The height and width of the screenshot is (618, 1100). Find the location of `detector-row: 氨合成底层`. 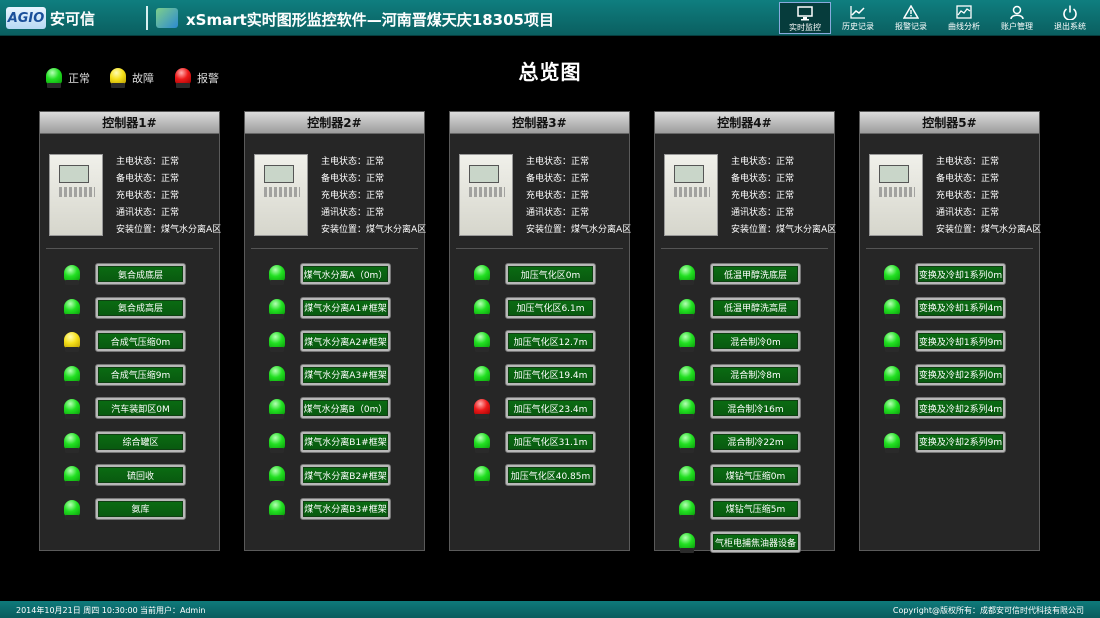

detector-row: 氨合成底层 is located at coordinates (129, 279).